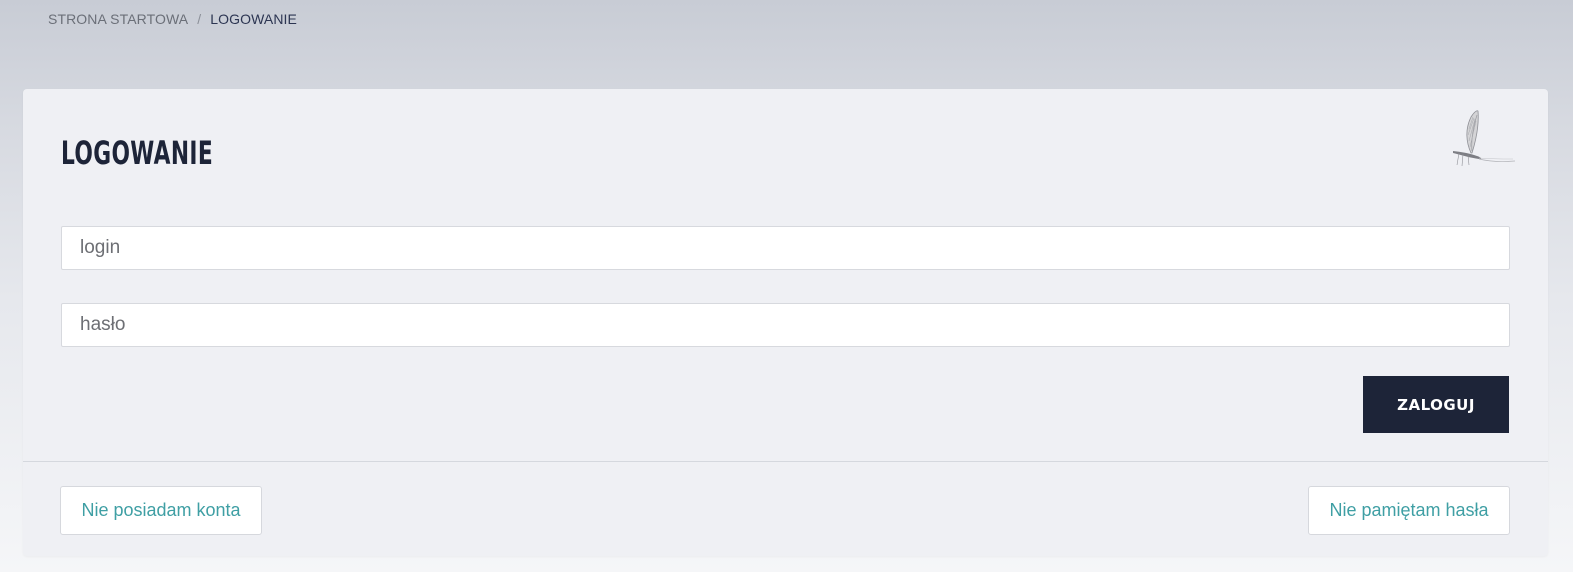 The width and height of the screenshot is (1573, 572). Describe the element at coordinates (1409, 510) in the screenshot. I see `forgot-password-button: Nie pamiętam hasła` at that location.